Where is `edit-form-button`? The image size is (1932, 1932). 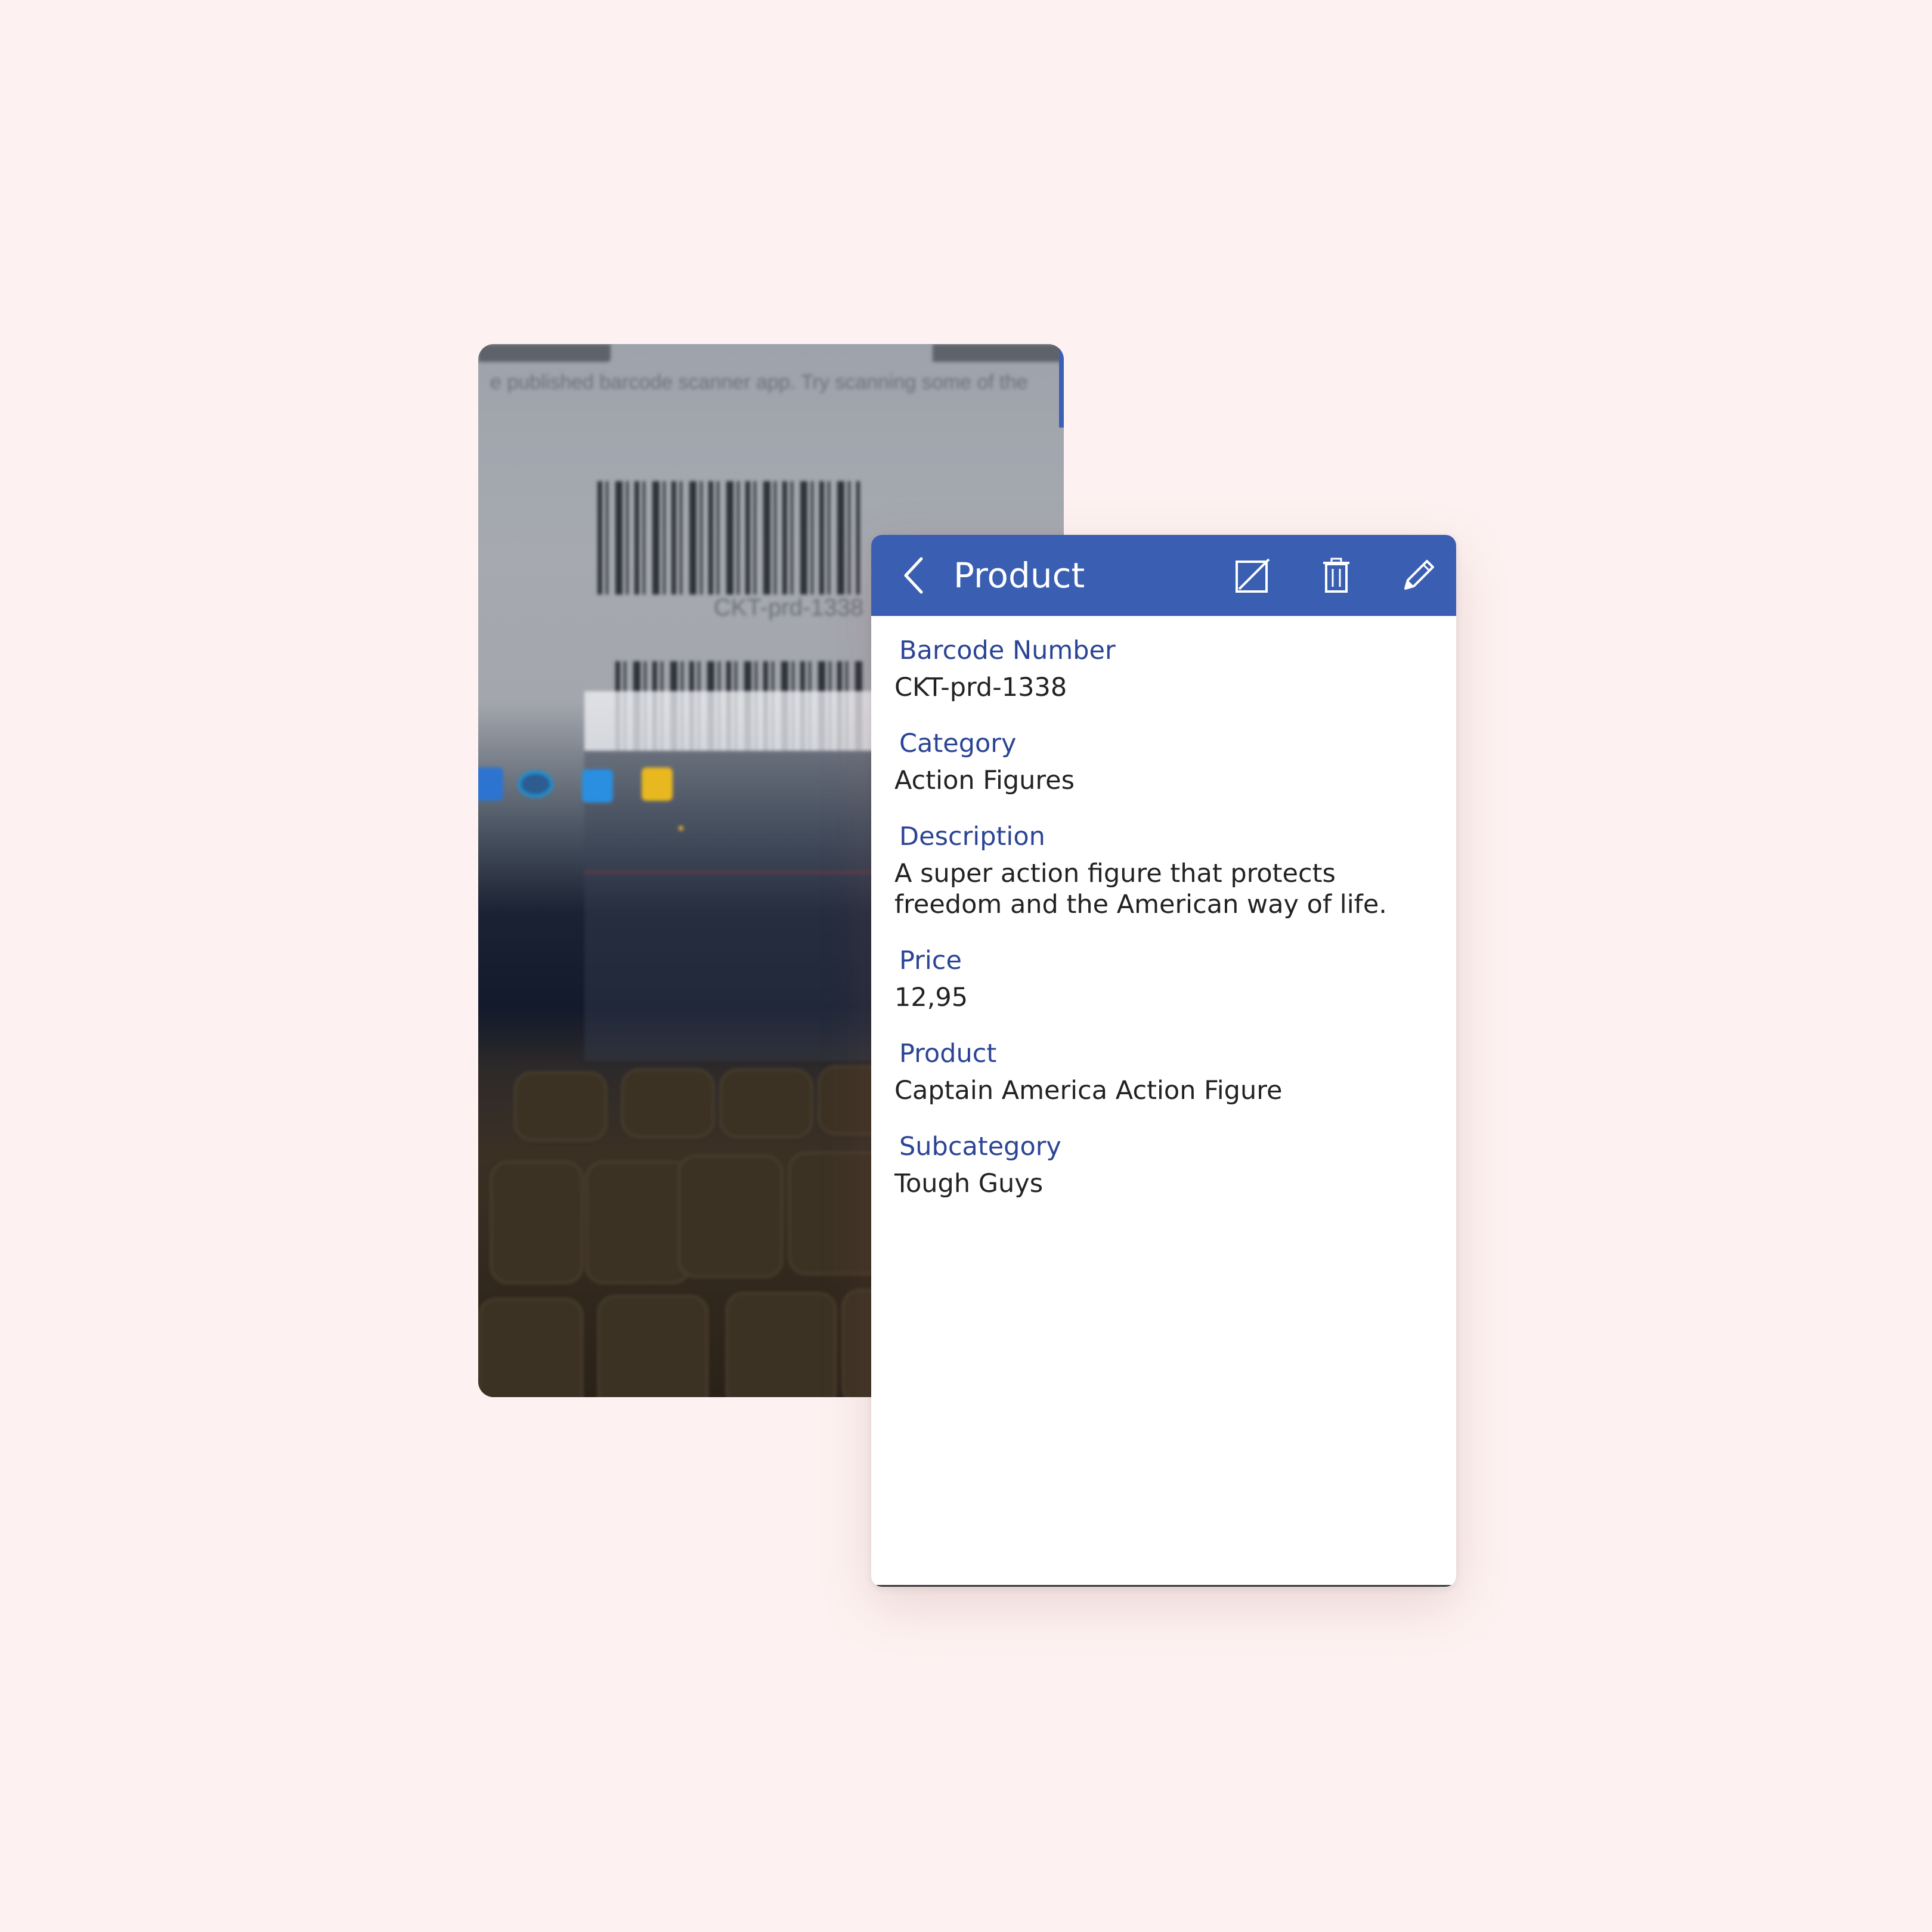 edit-form-button is located at coordinates (1253, 575).